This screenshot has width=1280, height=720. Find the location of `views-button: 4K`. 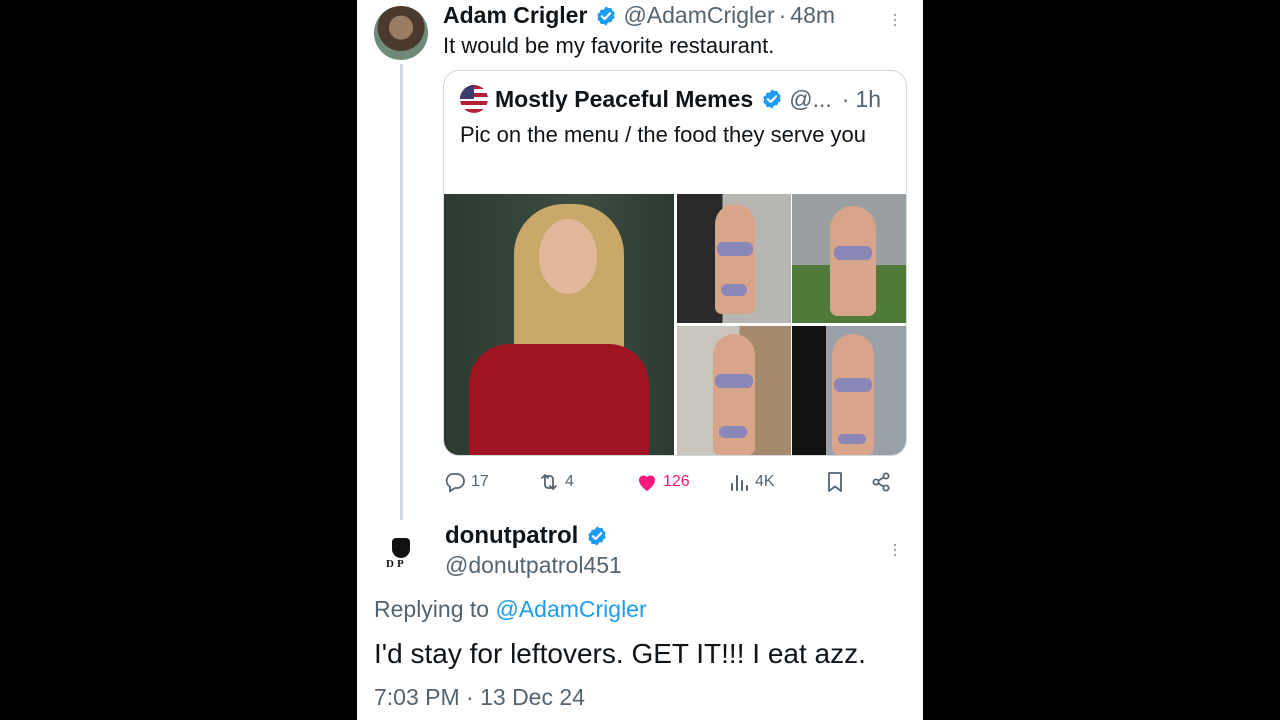

views-button: 4K is located at coordinates (751, 482).